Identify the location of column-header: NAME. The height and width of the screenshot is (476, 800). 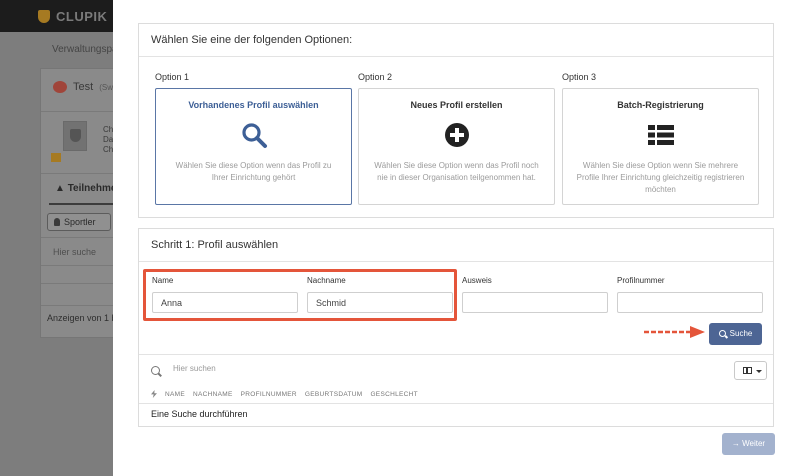
(175, 394).